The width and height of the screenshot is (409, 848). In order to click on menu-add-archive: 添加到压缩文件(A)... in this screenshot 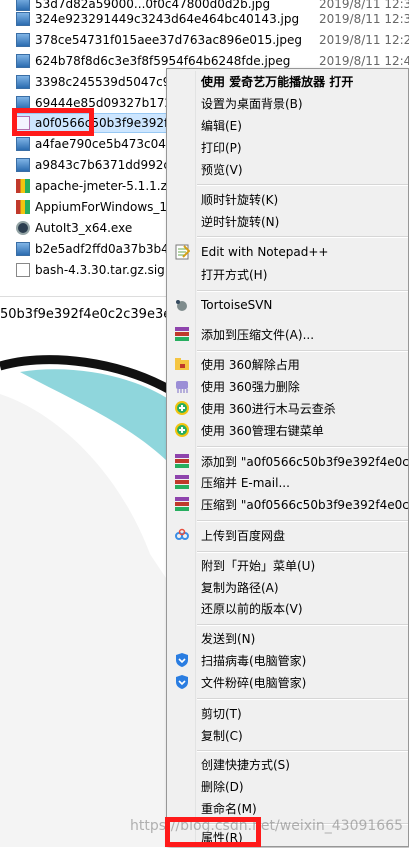, I will do `click(288, 334)`.